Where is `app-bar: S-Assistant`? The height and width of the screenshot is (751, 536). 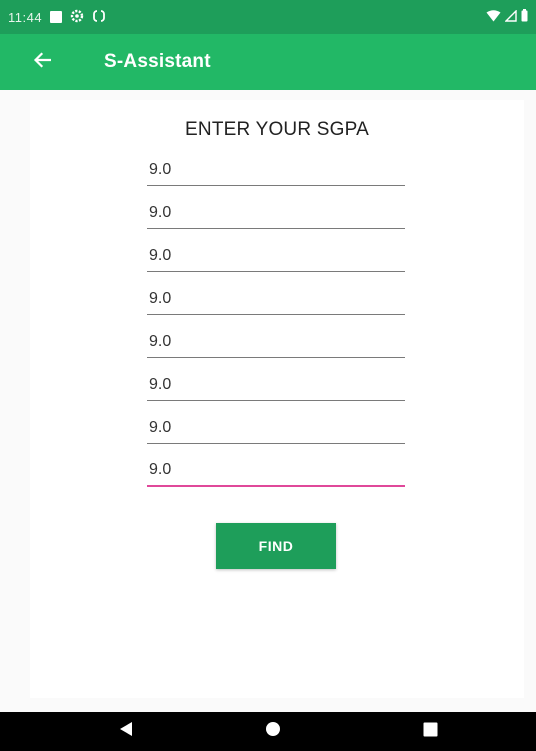 app-bar: S-Assistant is located at coordinates (268, 62).